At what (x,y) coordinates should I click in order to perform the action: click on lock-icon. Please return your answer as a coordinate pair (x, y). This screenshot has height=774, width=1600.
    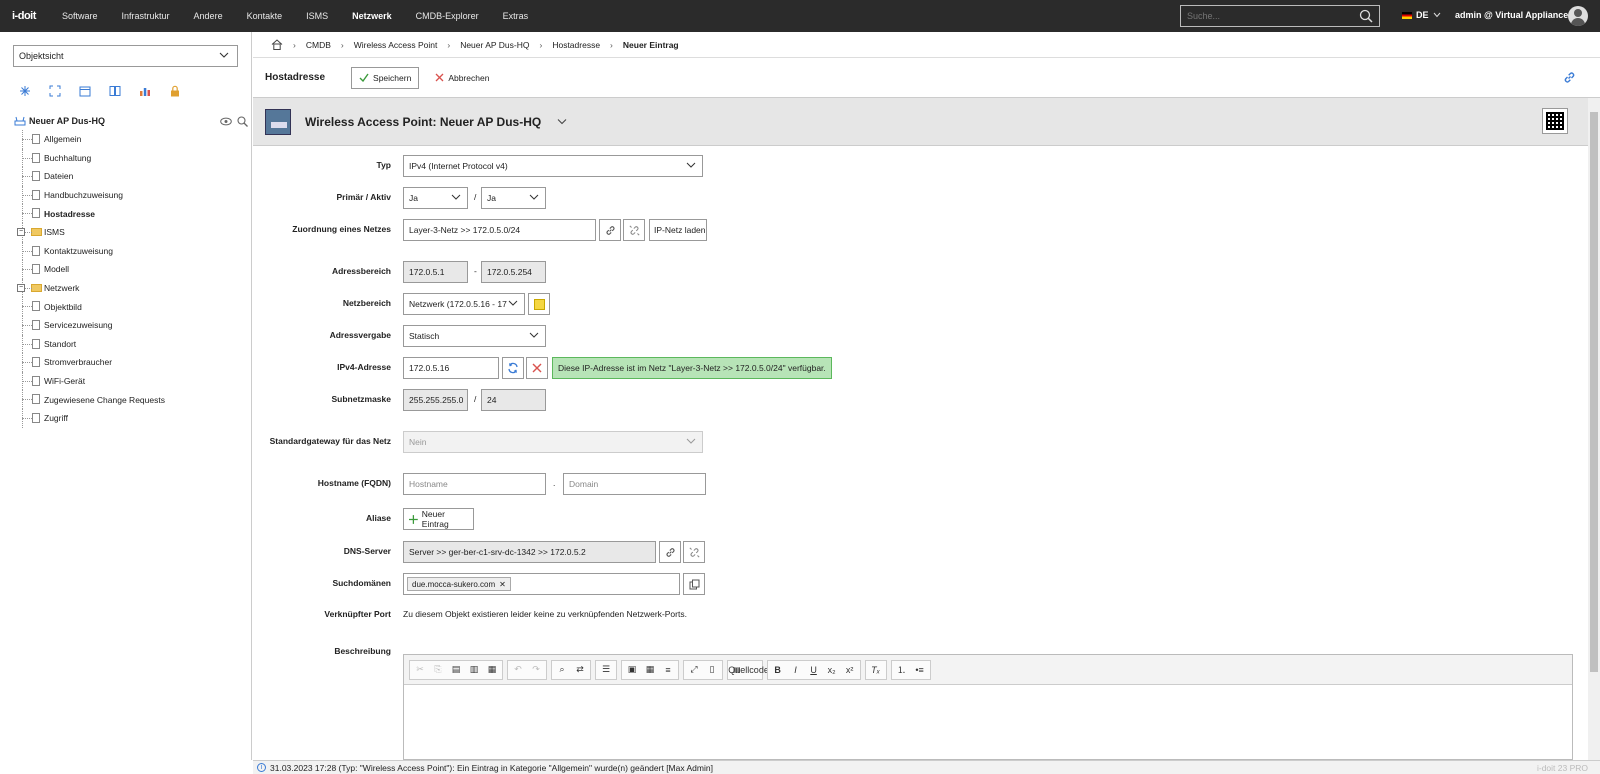
    Looking at the image, I should click on (175, 91).